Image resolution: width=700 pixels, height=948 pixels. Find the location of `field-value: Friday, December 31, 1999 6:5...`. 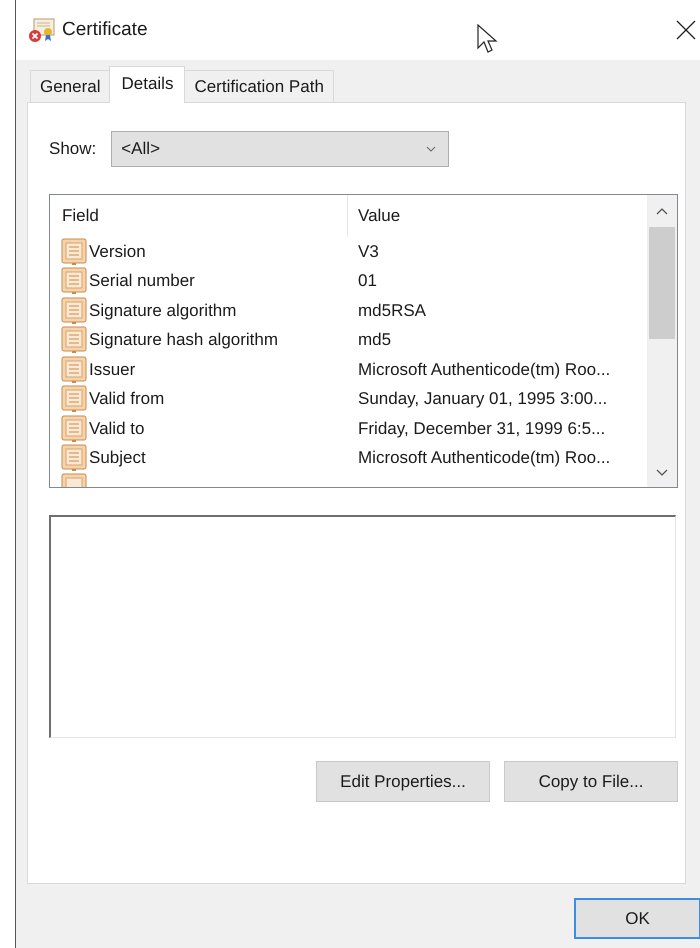

field-value: Friday, December 31, 1999 6:5... is located at coordinates (482, 428).